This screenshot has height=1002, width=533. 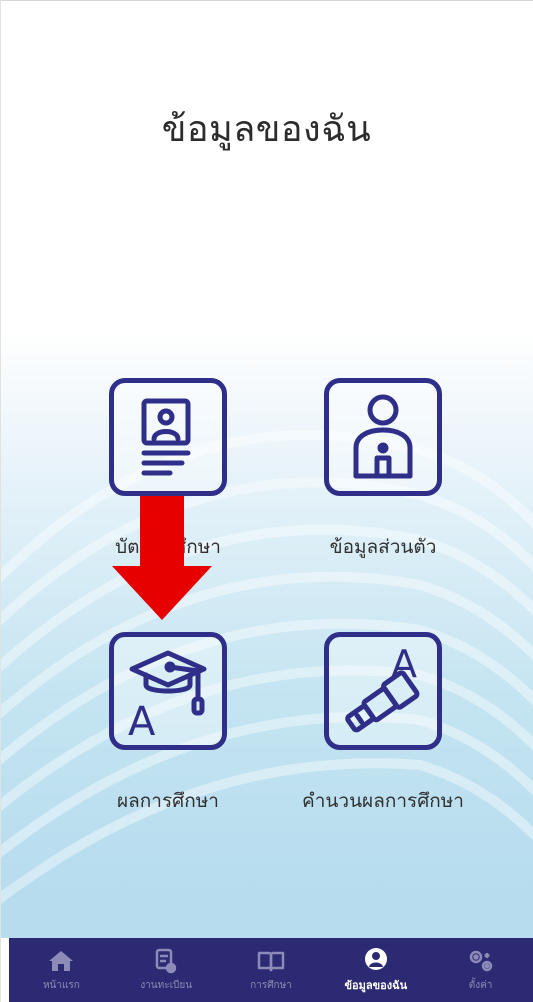 I want to click on tab-education: การศึกษา, so click(x=271, y=970).